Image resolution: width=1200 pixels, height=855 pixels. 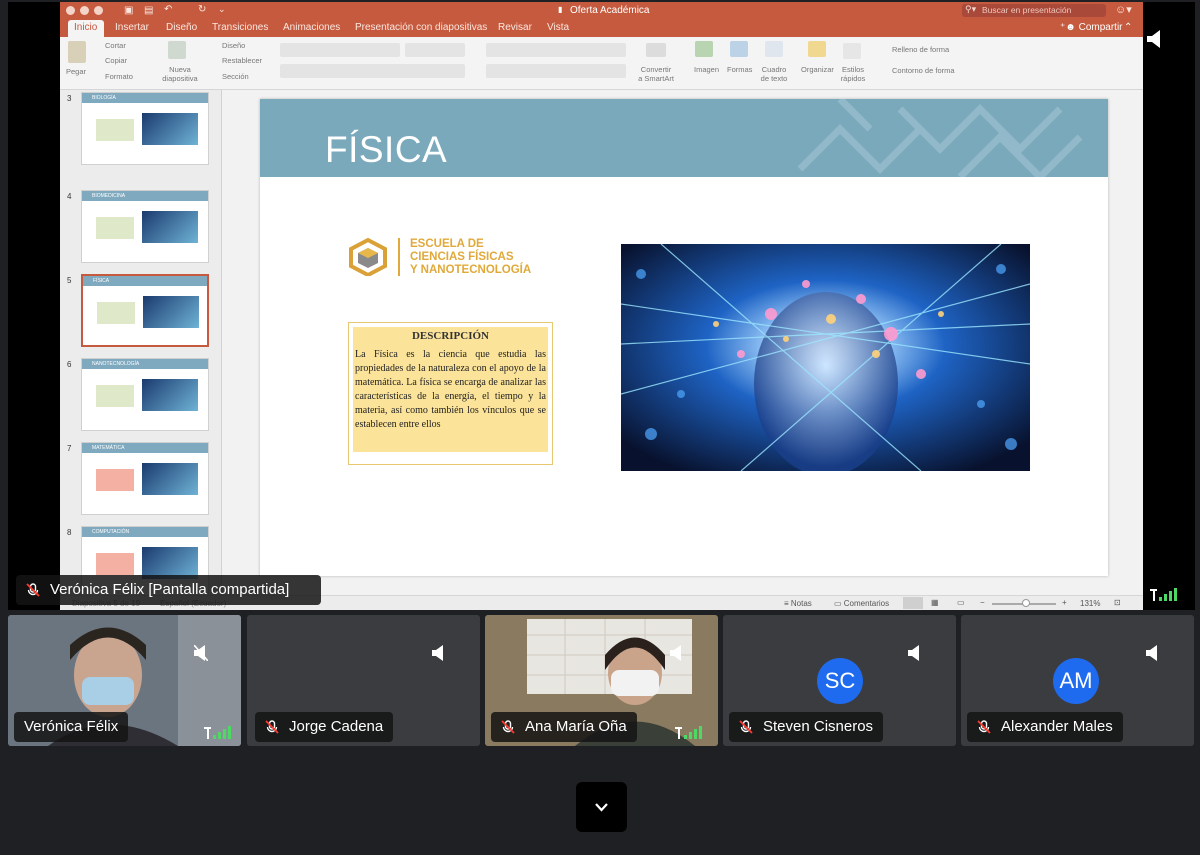 What do you see at coordinates (311, 27) in the screenshot?
I see `tab-animaciones: Animaciones` at bounding box center [311, 27].